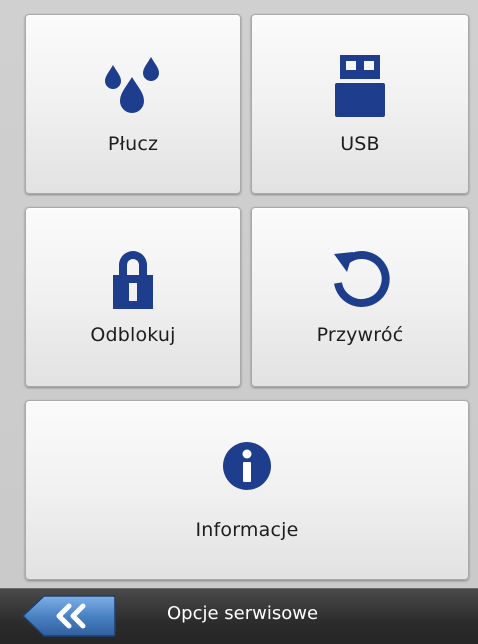  What do you see at coordinates (69, 616) in the screenshot?
I see `back-button` at bounding box center [69, 616].